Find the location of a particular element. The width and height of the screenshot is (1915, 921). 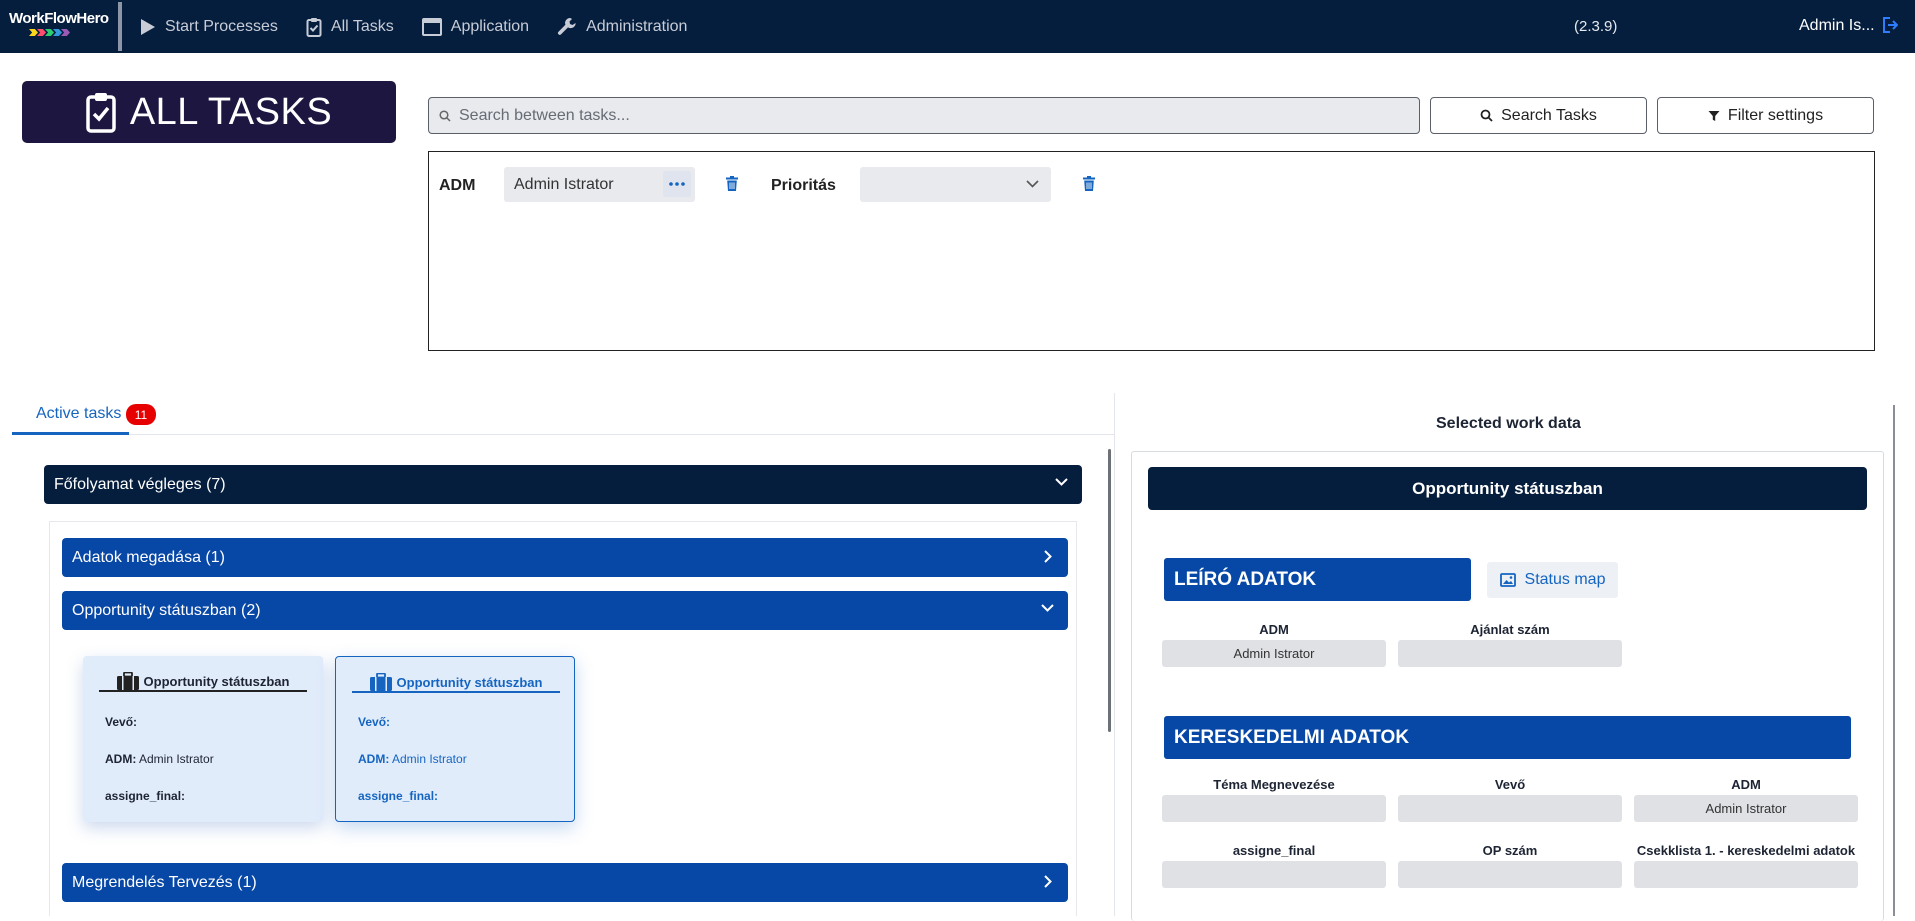

task-search-field is located at coordinates (924, 115).